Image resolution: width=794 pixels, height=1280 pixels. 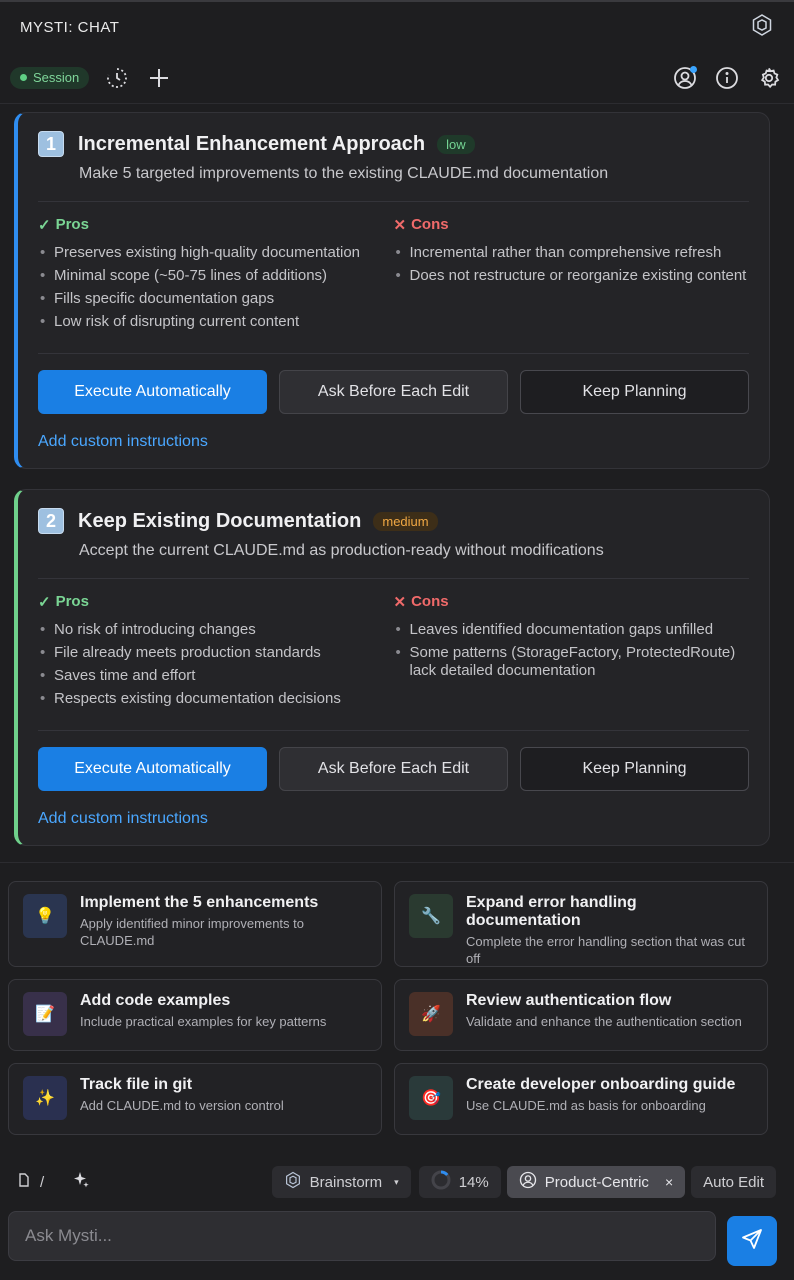 What do you see at coordinates (45, 1098) in the screenshot?
I see `sparkles-icon: ✨` at bounding box center [45, 1098].